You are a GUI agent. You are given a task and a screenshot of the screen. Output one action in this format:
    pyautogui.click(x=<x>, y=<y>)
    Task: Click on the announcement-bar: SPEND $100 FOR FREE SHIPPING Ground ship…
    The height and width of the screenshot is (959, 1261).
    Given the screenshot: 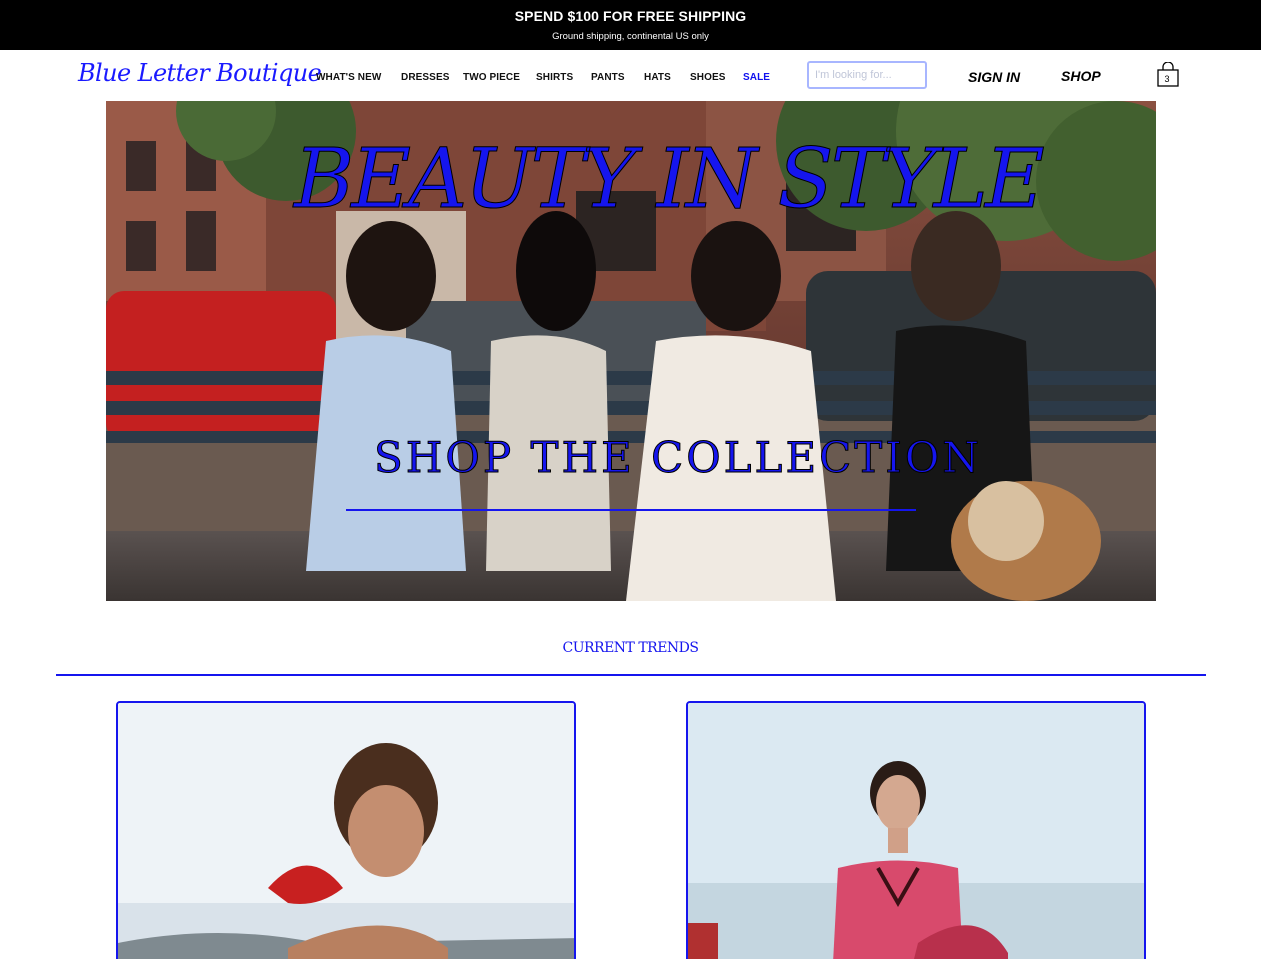 What is the action you would take?
    pyautogui.click(x=630, y=25)
    